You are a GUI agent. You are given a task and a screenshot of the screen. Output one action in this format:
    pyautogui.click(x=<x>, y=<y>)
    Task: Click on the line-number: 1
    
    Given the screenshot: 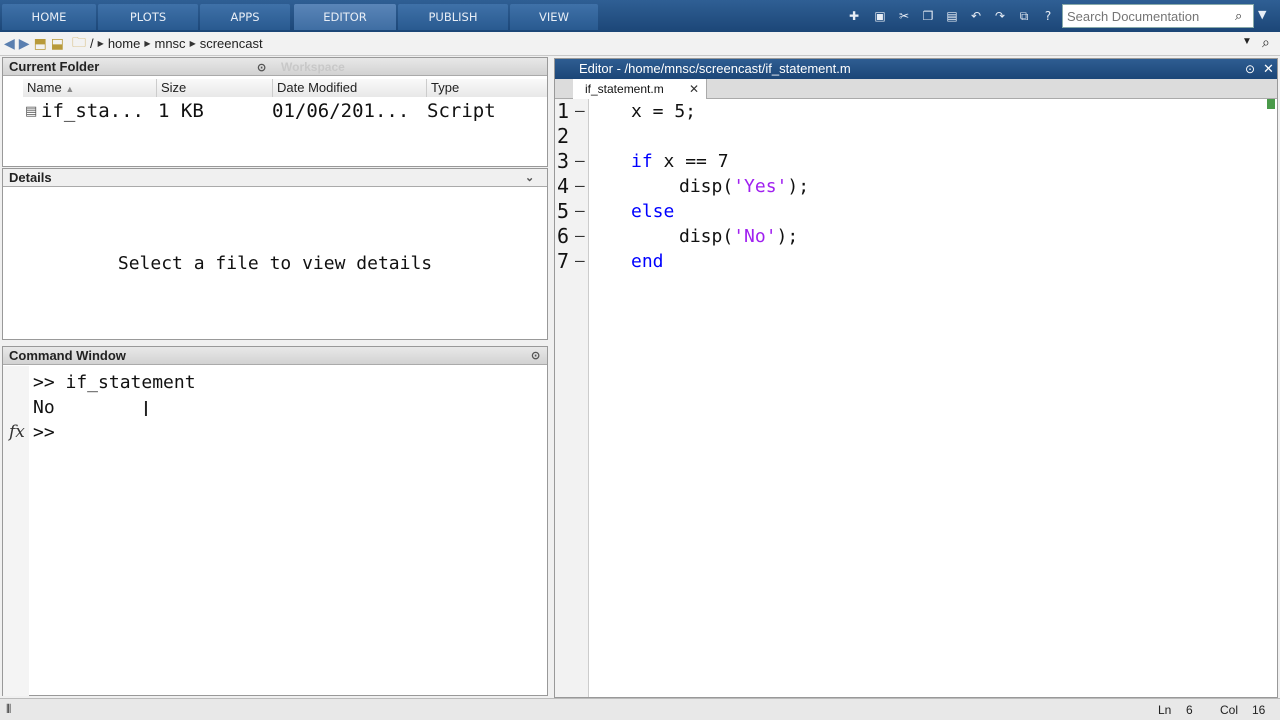 What is the action you would take?
    pyautogui.click(x=563, y=111)
    